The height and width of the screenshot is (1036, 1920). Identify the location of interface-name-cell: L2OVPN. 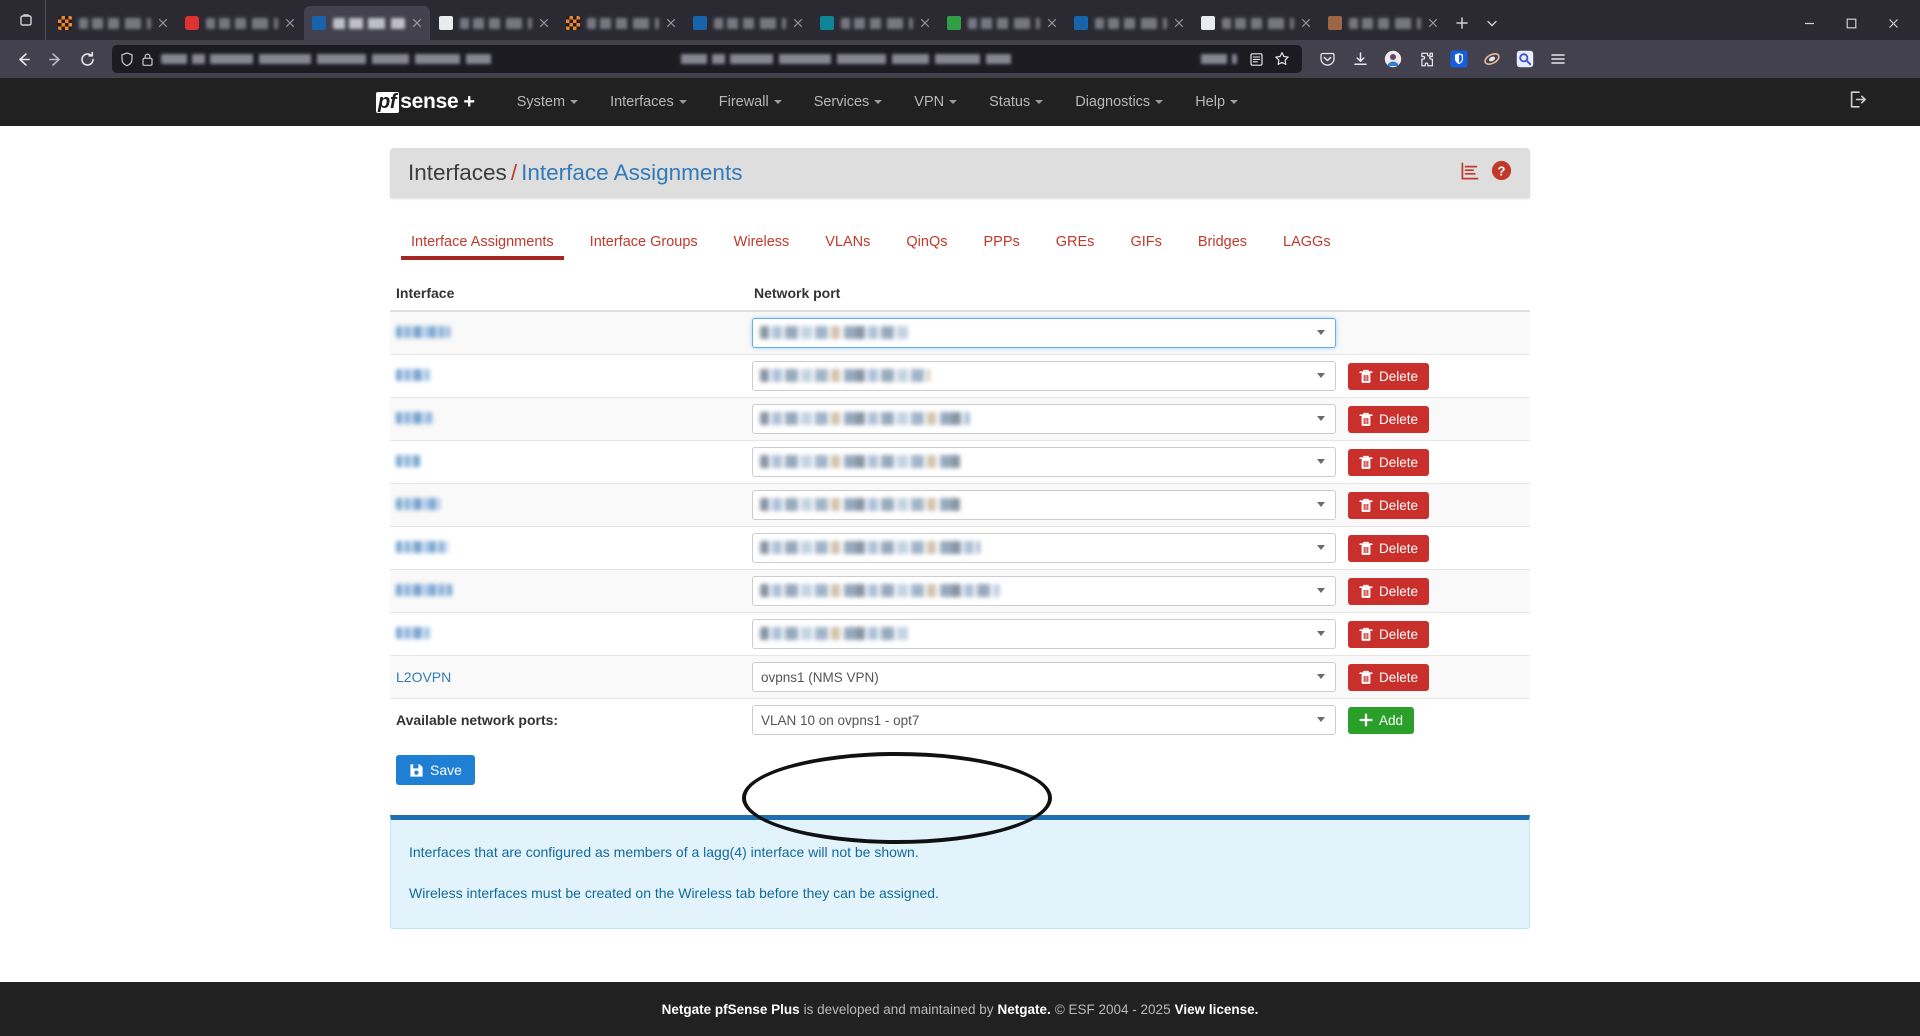
(568, 677).